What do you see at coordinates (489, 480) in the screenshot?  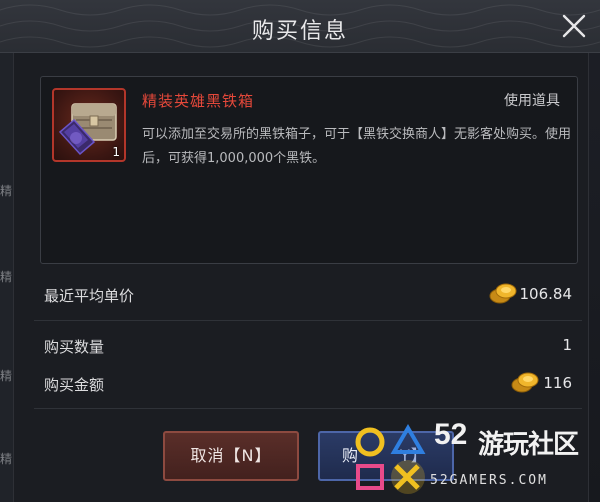 I see `watermark-url: 52GAMERS.COM` at bounding box center [489, 480].